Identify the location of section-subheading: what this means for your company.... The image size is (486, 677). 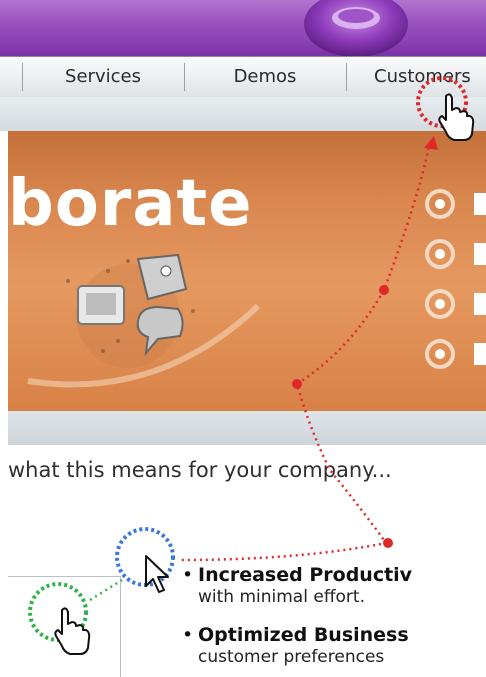
(200, 470).